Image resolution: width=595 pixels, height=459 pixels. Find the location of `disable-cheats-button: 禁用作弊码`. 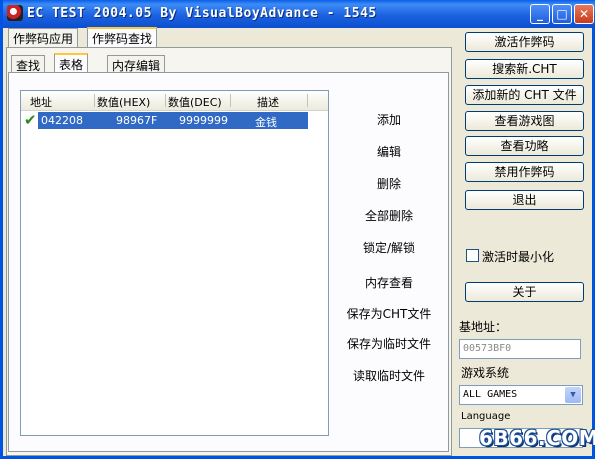

disable-cheats-button: 禁用作弊码 is located at coordinates (524, 172).